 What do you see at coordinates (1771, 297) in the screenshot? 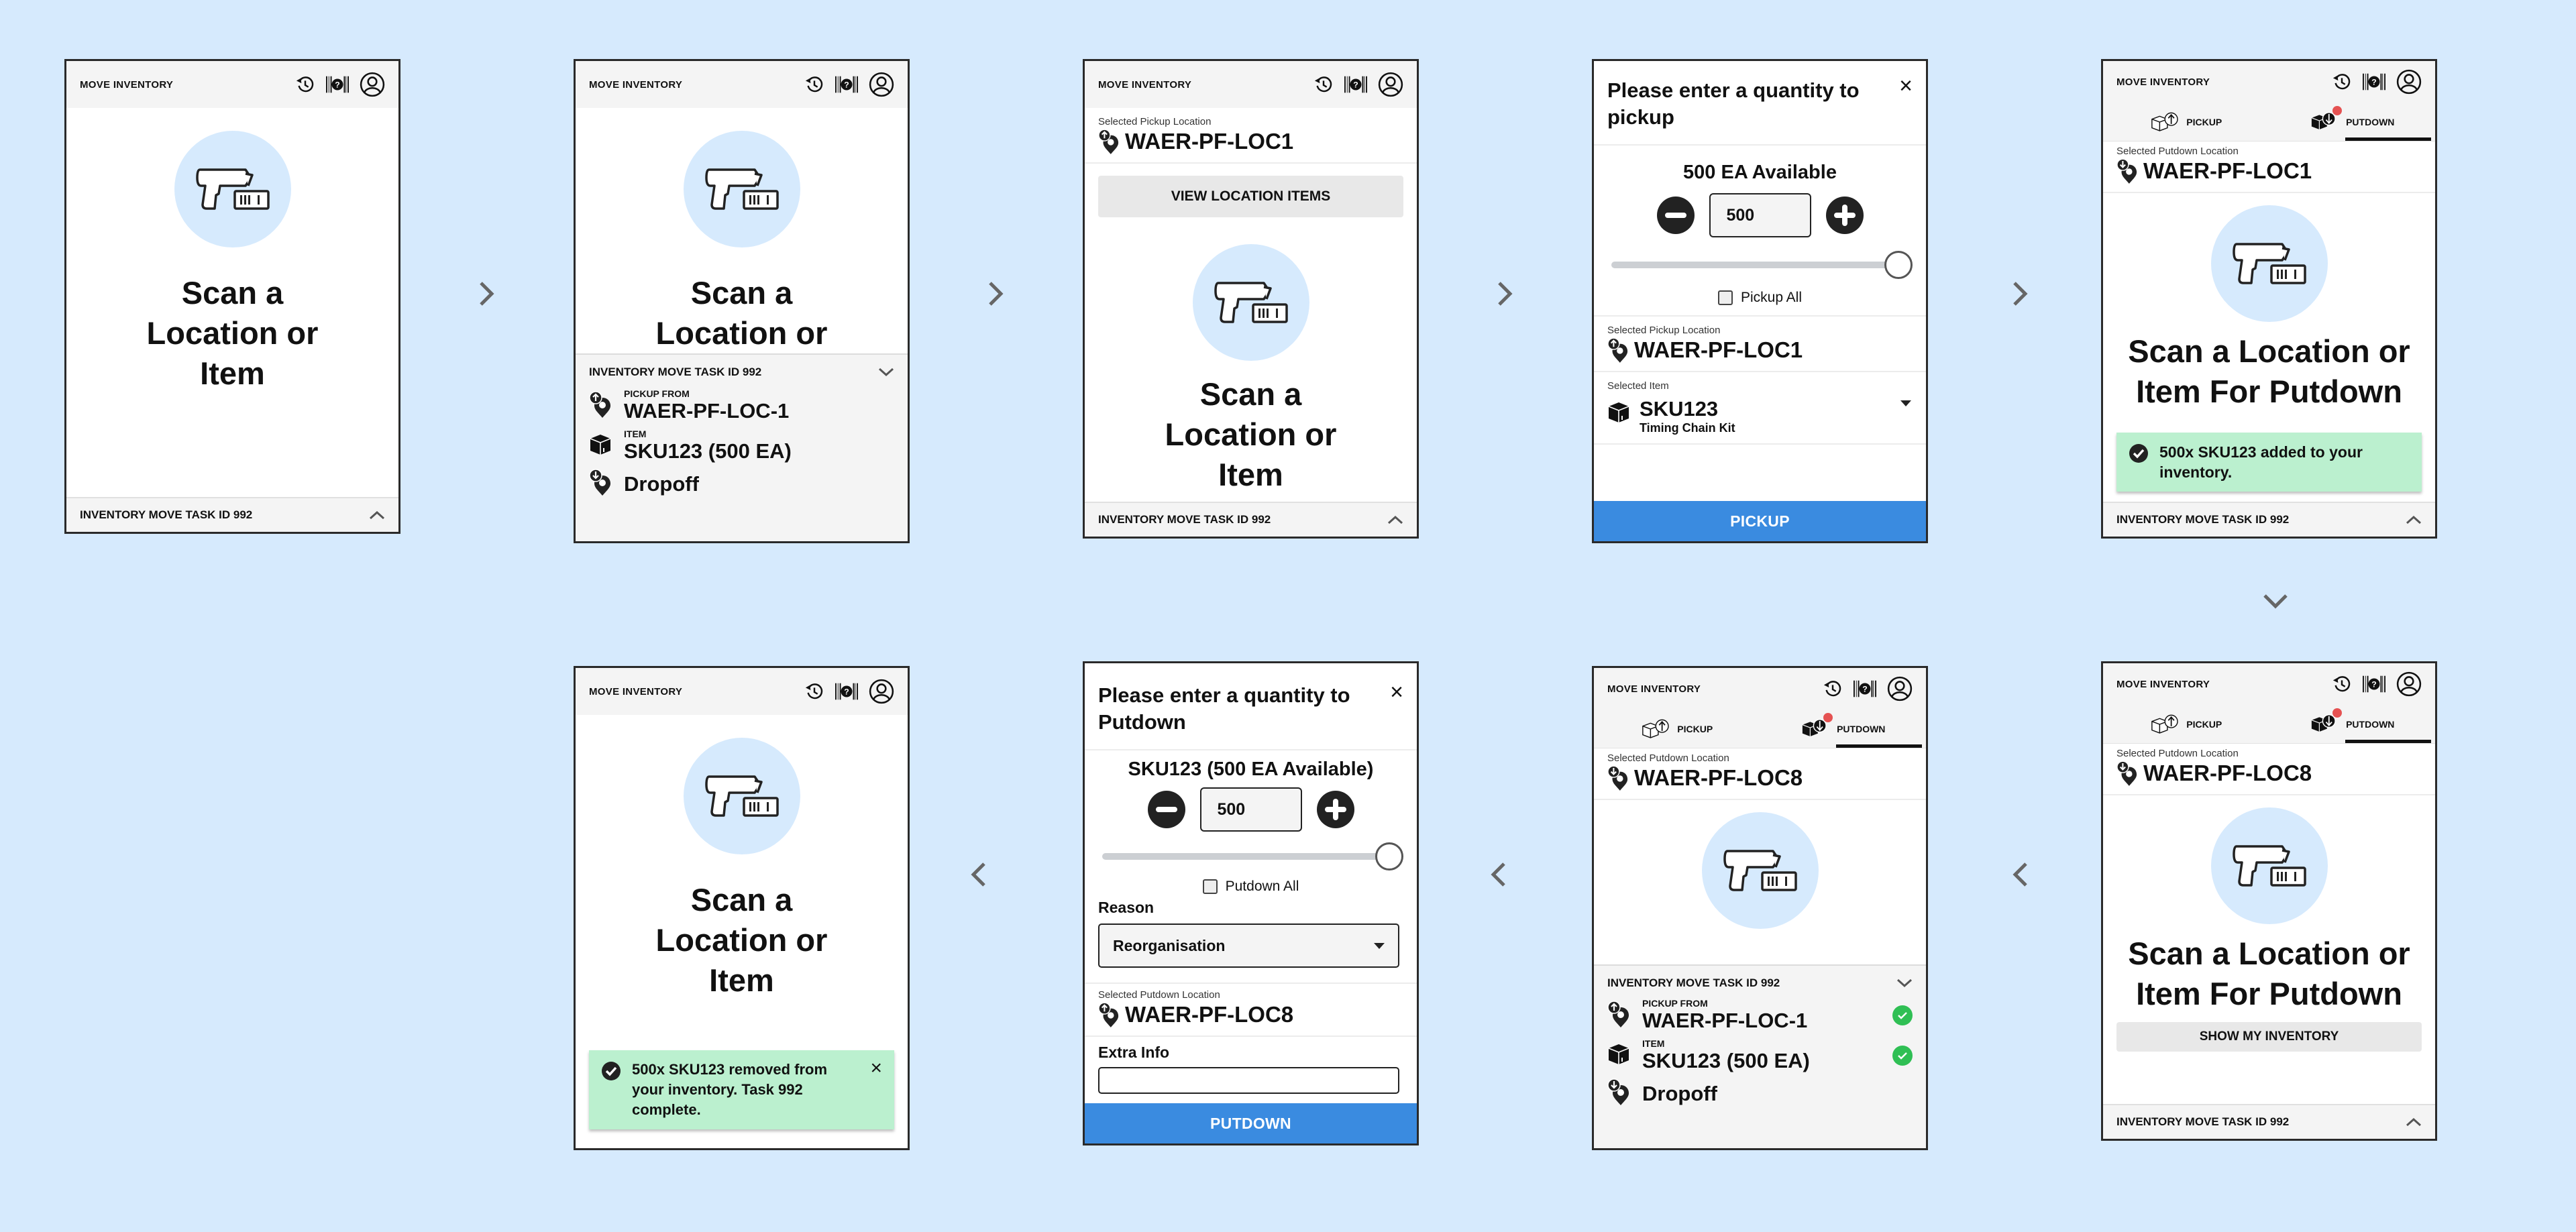
I see `pickup-all-label: Pickup All` at bounding box center [1771, 297].